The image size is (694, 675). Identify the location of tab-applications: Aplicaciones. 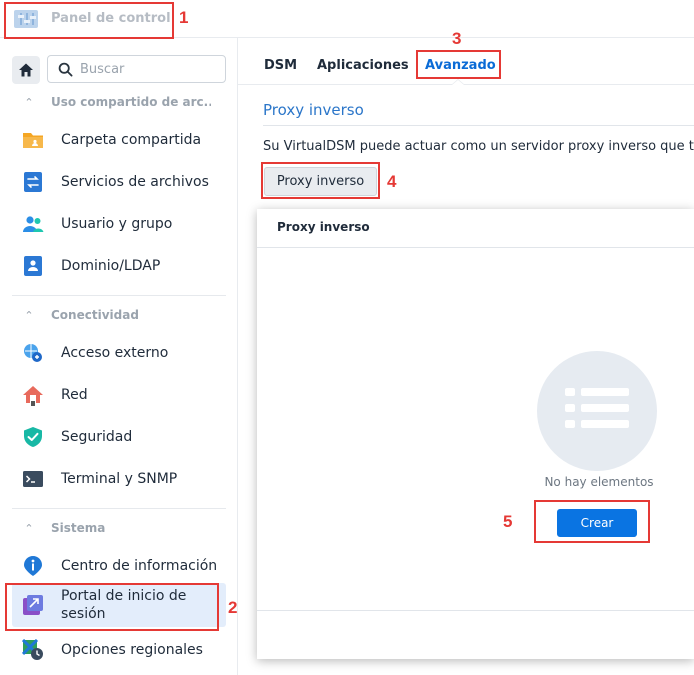
(363, 65).